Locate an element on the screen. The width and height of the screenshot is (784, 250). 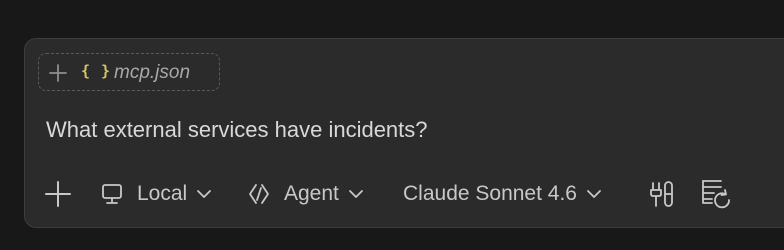
model-selector: Claude Sonnet 4.6 is located at coordinates (502, 194).